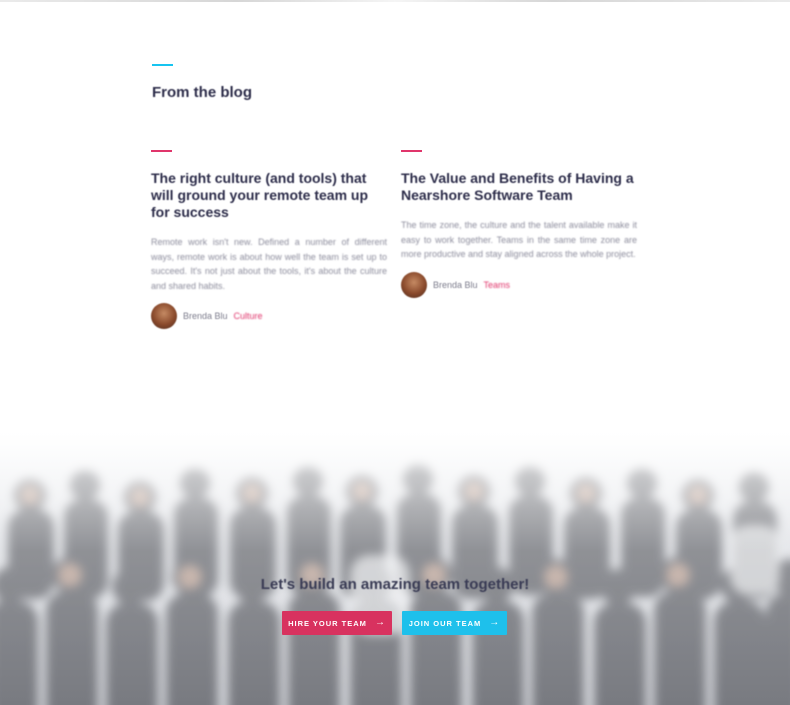  I want to click on section-accent-line, so click(162, 65).